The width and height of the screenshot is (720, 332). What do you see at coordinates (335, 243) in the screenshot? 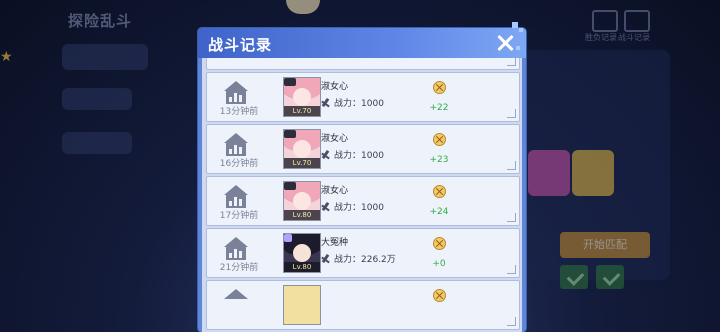
I see `player-name: 大冤种` at bounding box center [335, 243].